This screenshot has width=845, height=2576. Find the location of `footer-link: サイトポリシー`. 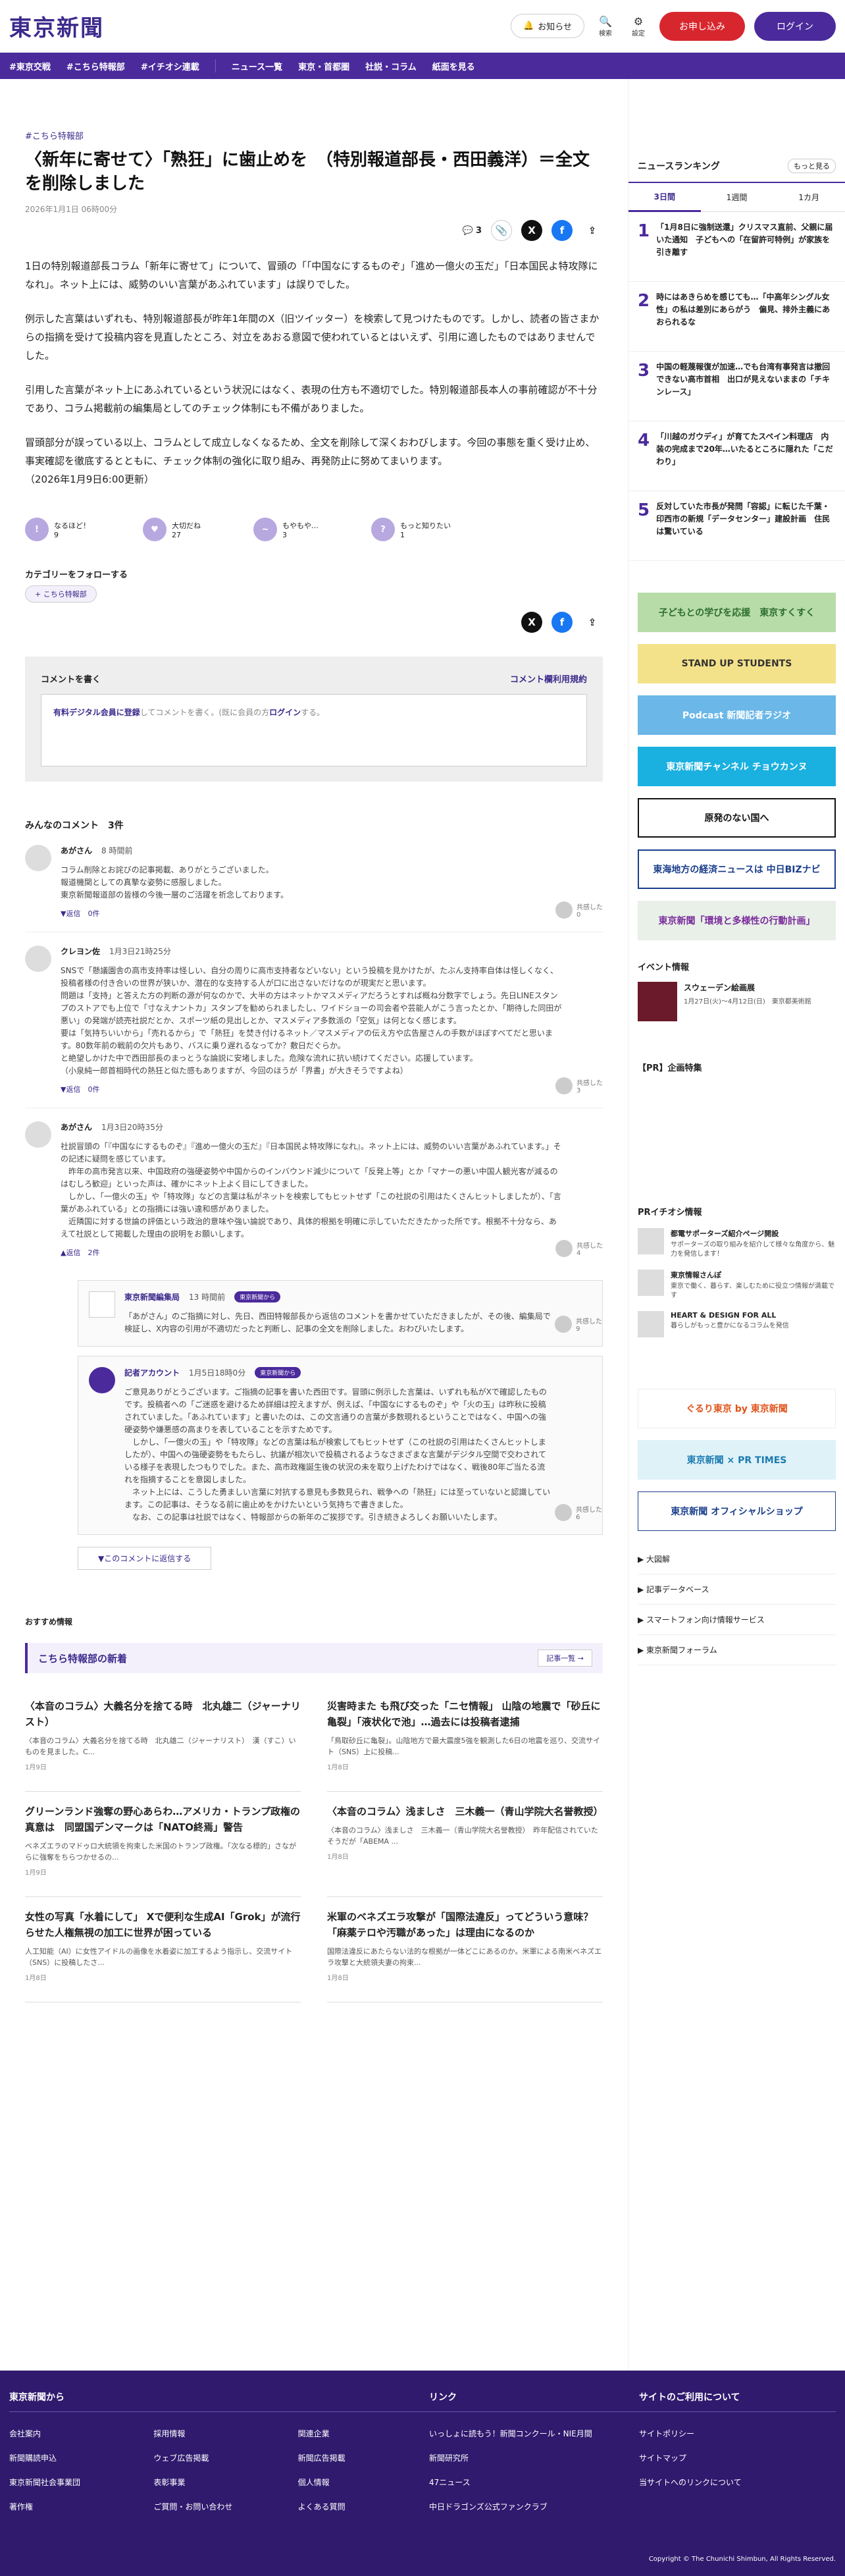

footer-link: サイトポリシー is located at coordinates (738, 2433).